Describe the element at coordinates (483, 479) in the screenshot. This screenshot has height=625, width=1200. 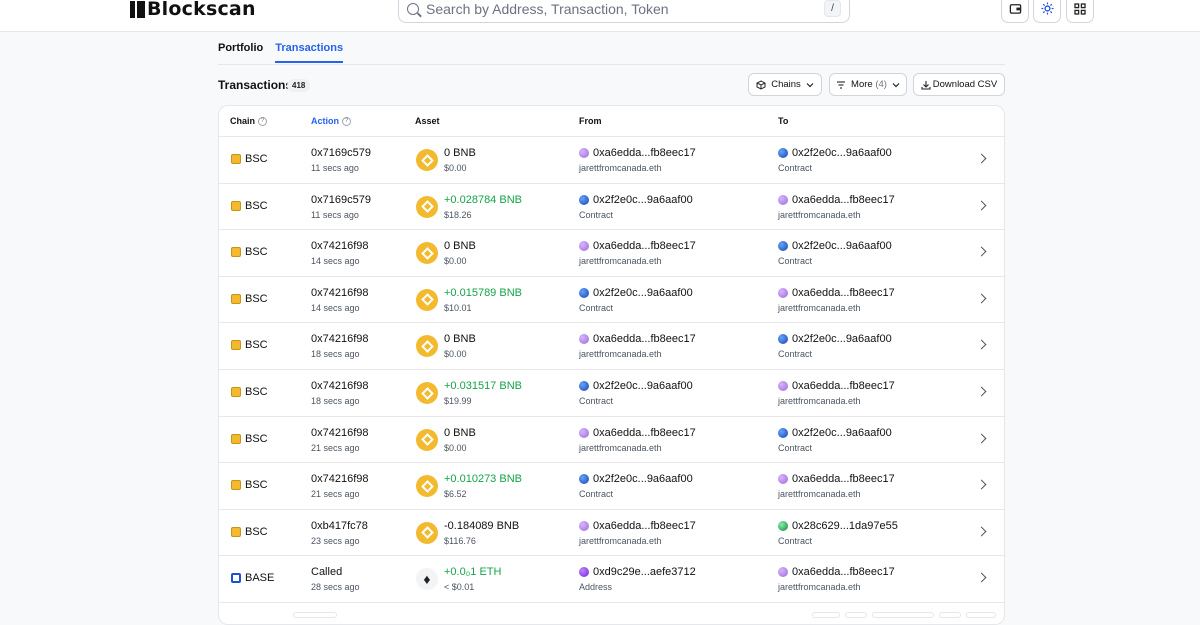
I see `asset-amount: +0.010273 BNB` at that location.